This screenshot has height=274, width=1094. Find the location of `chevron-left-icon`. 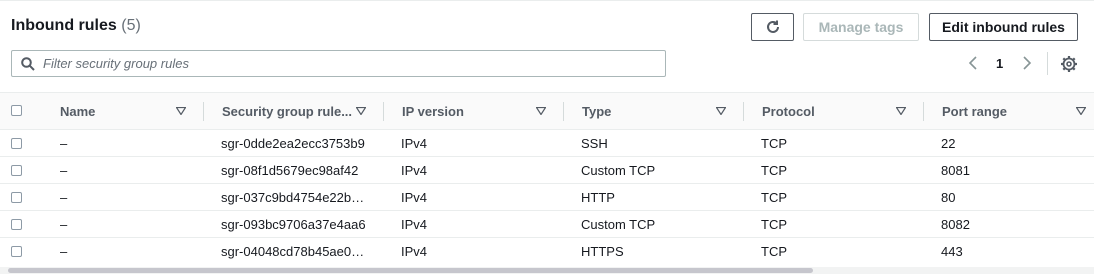

chevron-left-icon is located at coordinates (972, 63).